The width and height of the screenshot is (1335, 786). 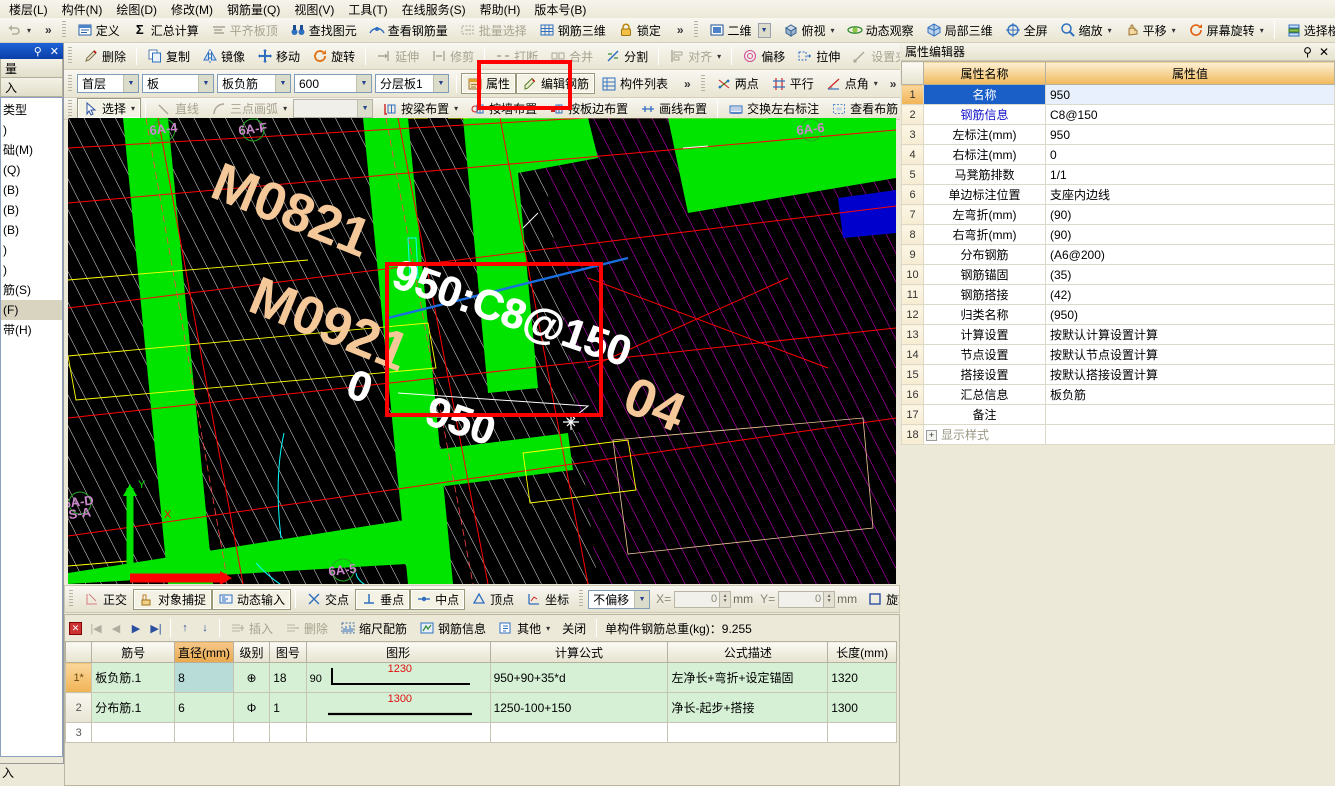 I want to click on close-icon: ✕, so click(x=75, y=628).